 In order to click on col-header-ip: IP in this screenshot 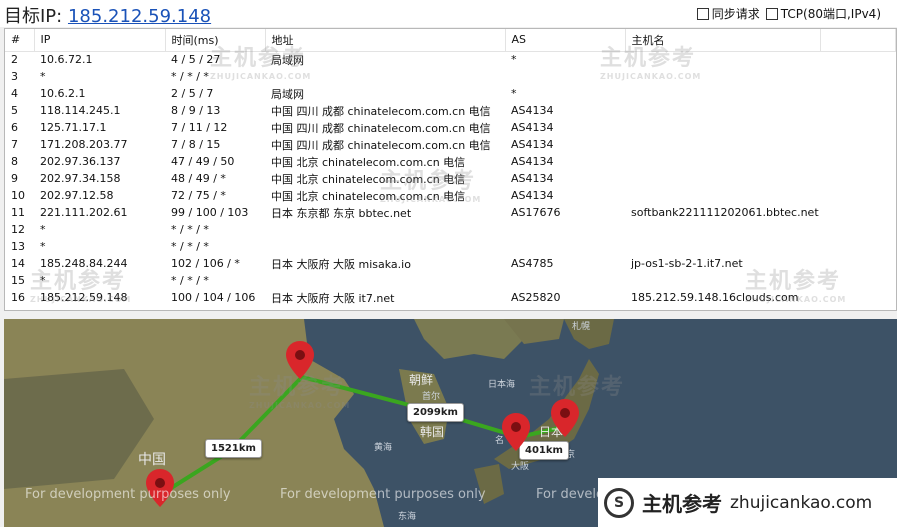, I will do `click(100, 40)`.